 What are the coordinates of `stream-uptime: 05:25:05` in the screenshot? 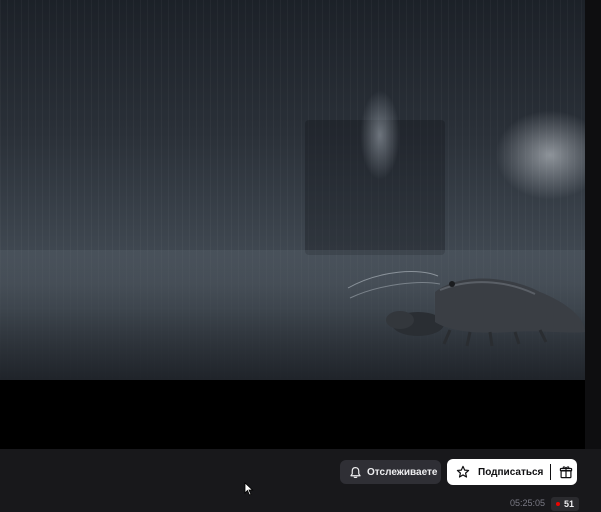 It's located at (528, 503).